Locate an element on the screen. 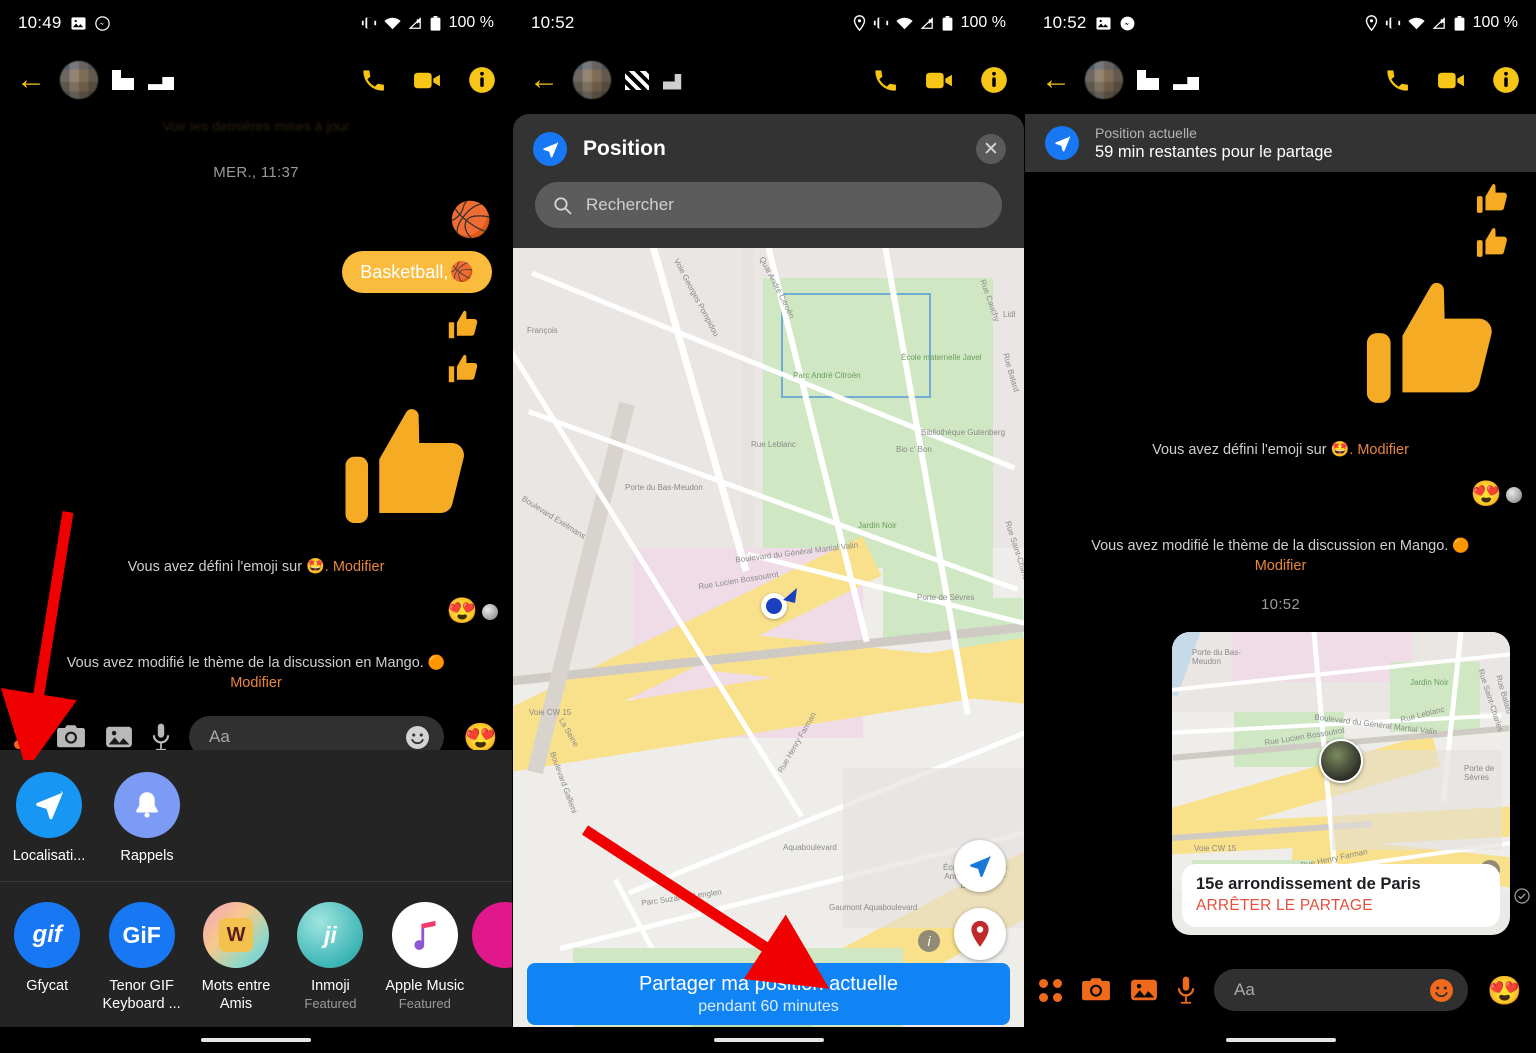 This screenshot has height=1053, width=1536. basketball-emoji: 🏀 is located at coordinates (470, 220).